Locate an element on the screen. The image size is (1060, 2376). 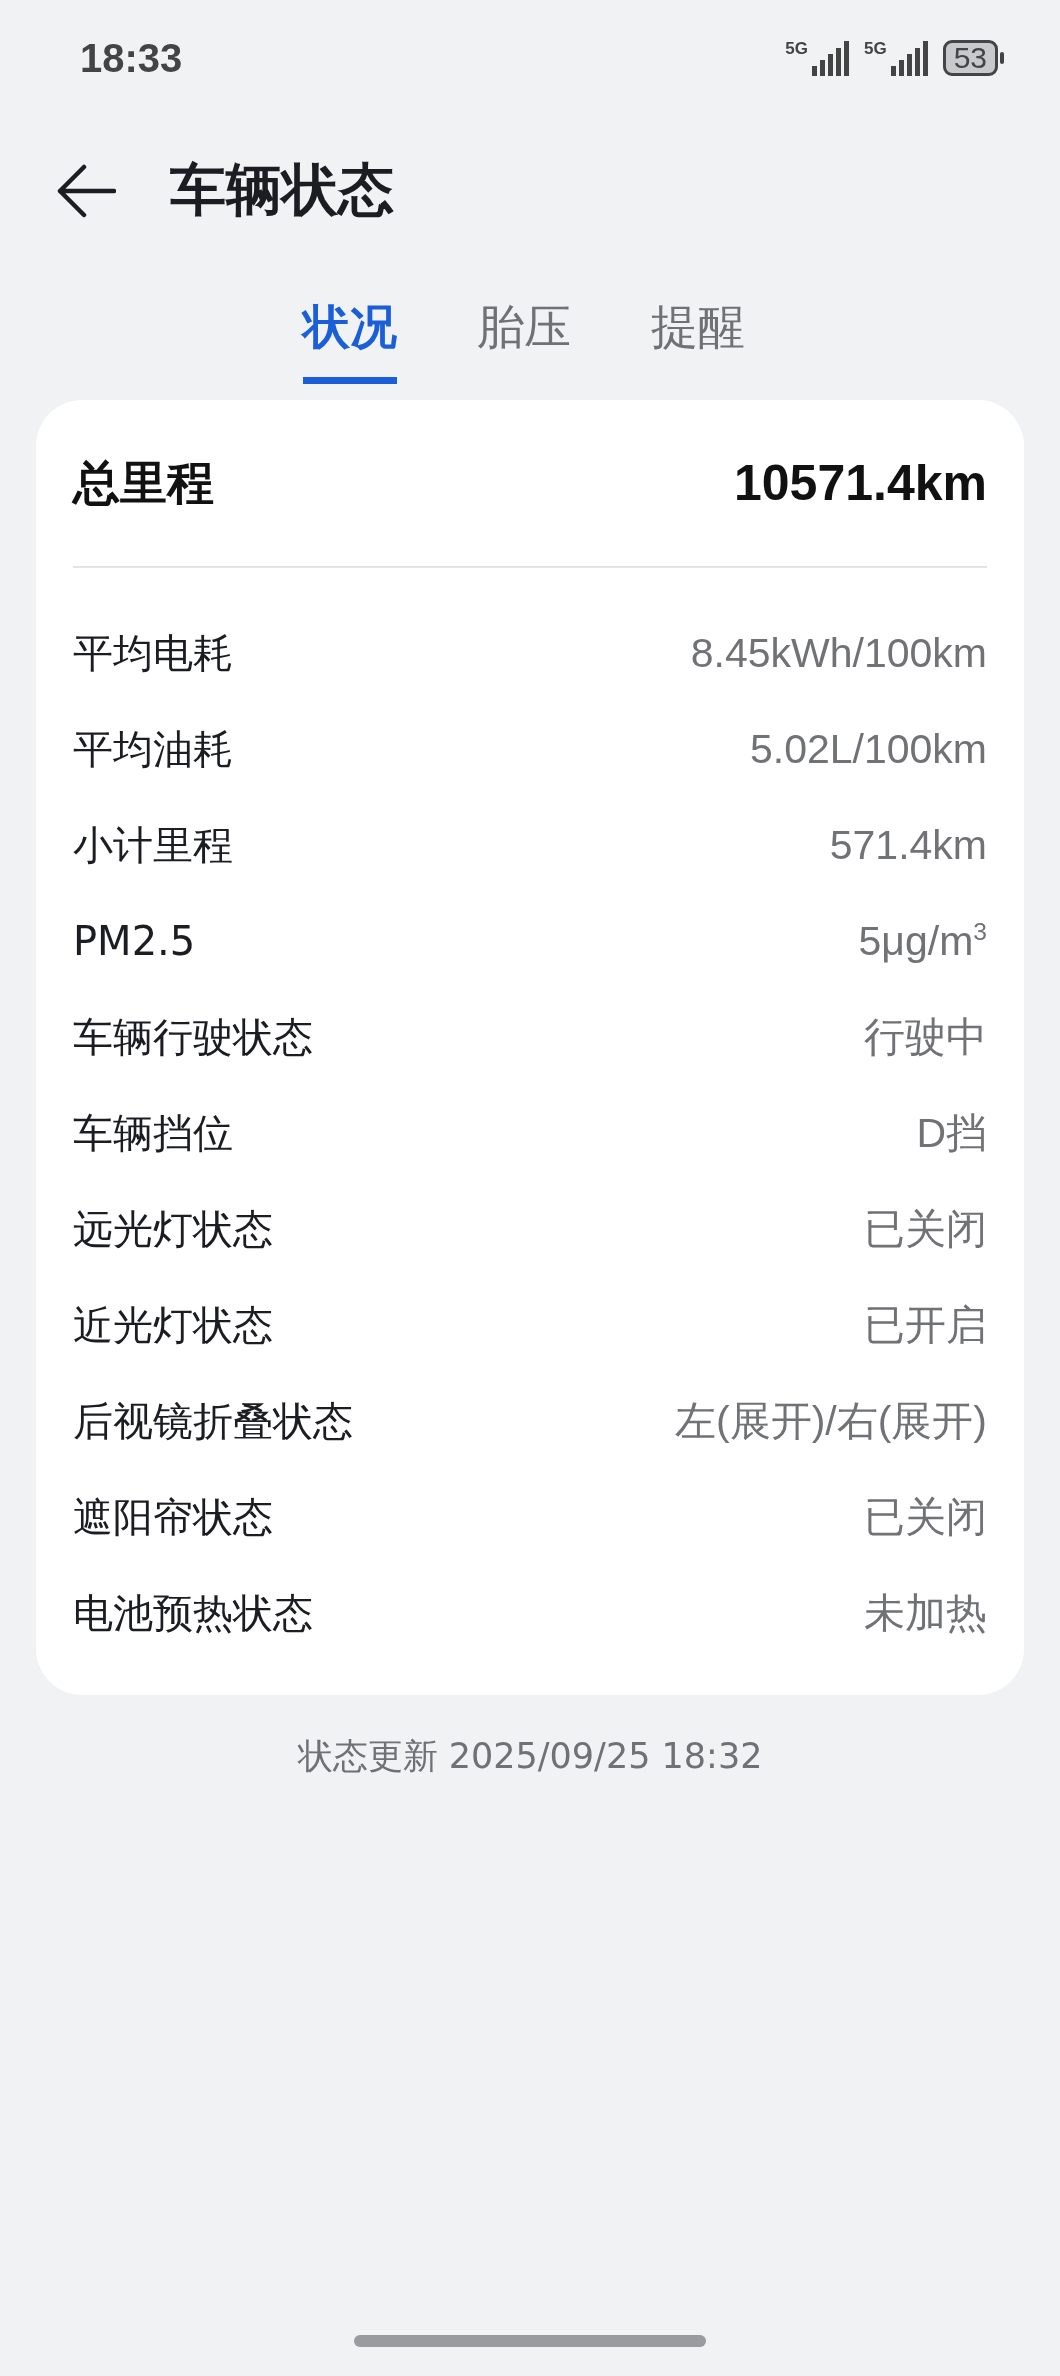
row-label: 近光灯状态 is located at coordinates (173, 1325).